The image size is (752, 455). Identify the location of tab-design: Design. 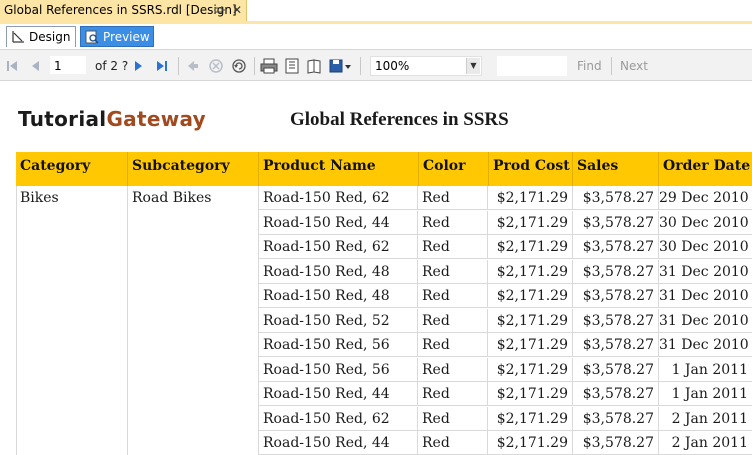
(41, 36).